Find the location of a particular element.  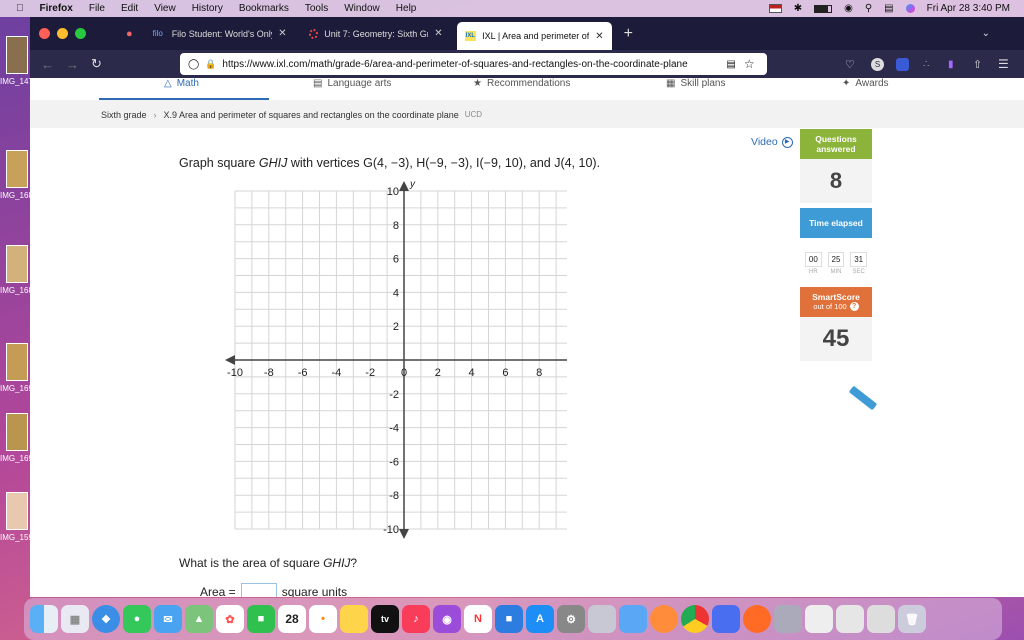

finder-icon is located at coordinates (44, 619).